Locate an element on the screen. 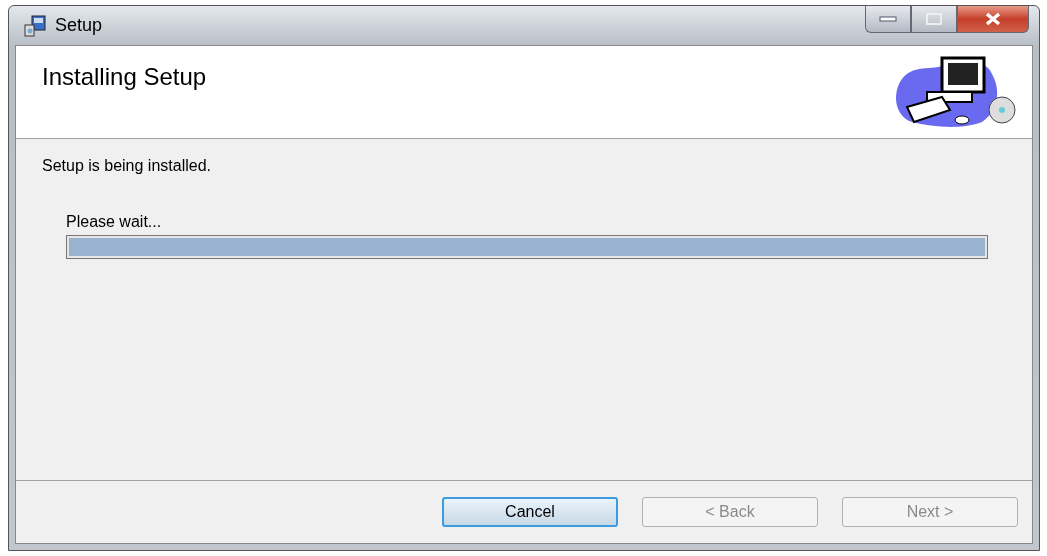  maximize-icon is located at coordinates (934, 19).